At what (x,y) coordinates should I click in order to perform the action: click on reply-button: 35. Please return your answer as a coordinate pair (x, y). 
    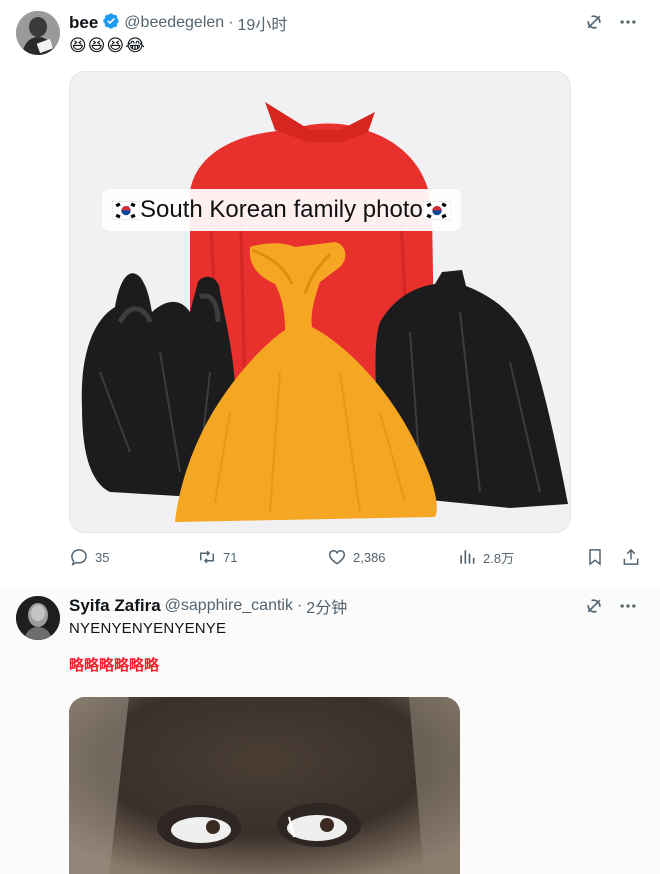
    Looking at the image, I should click on (89, 557).